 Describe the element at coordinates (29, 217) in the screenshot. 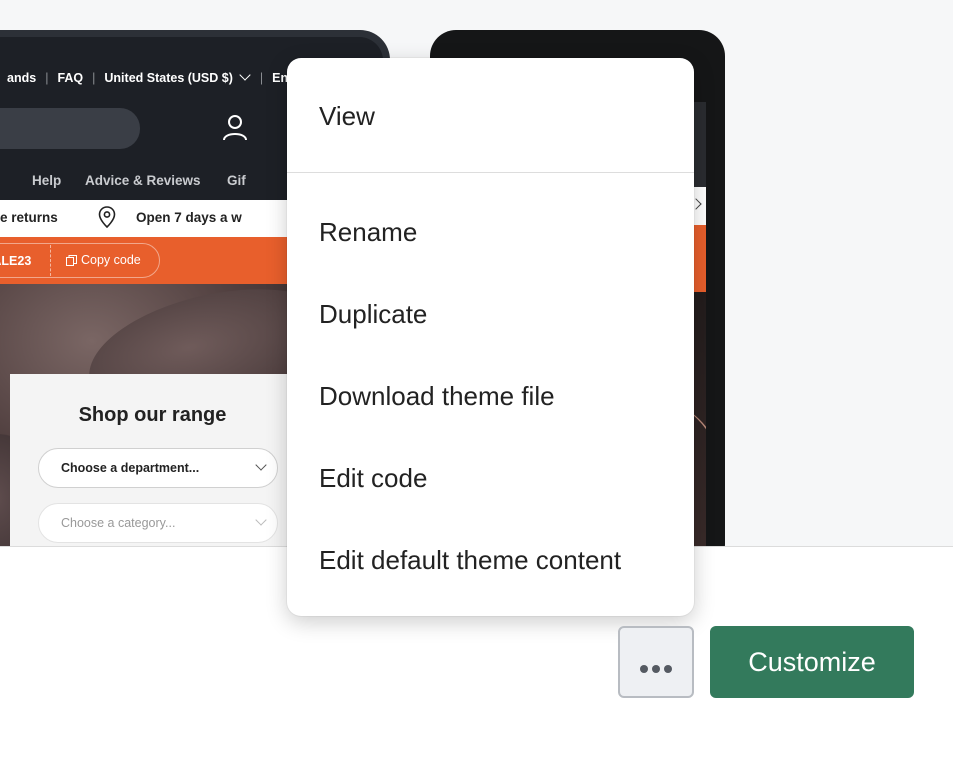

I see `info-returns: e returns` at that location.